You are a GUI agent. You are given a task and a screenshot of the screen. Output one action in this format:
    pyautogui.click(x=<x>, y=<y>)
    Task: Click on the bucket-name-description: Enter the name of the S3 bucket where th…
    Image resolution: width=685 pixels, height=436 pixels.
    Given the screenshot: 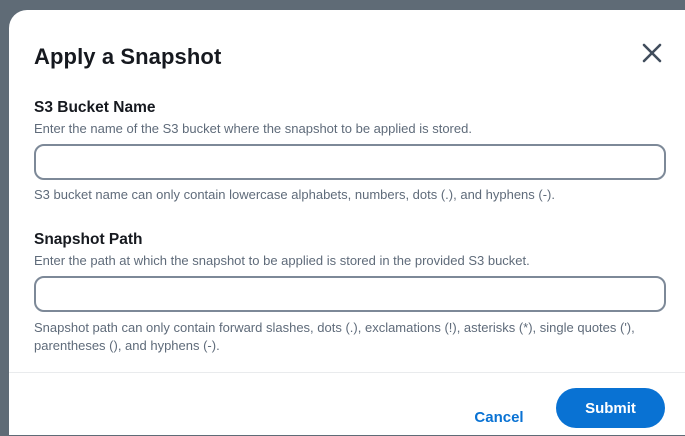 What is the action you would take?
    pyautogui.click(x=253, y=128)
    